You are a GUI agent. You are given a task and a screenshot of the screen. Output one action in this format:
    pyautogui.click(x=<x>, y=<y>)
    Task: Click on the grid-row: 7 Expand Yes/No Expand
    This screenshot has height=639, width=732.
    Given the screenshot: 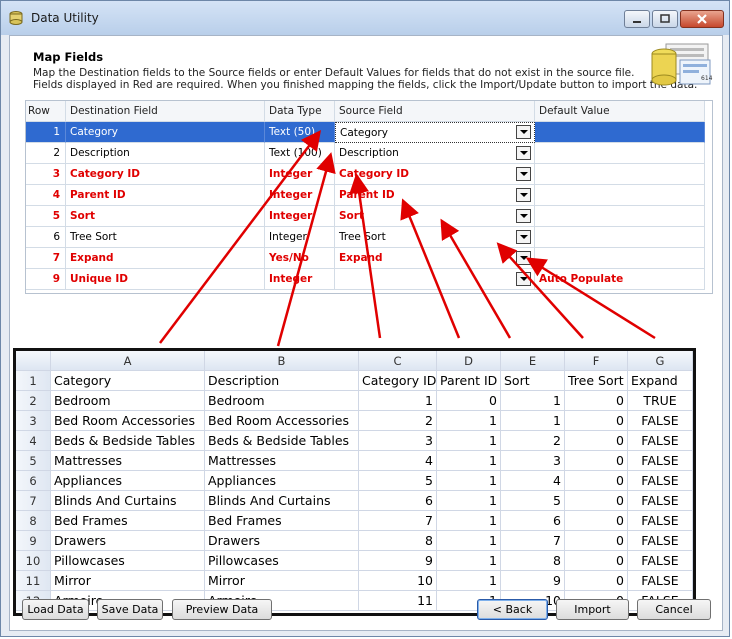 What is the action you would take?
    pyautogui.click(x=369, y=258)
    